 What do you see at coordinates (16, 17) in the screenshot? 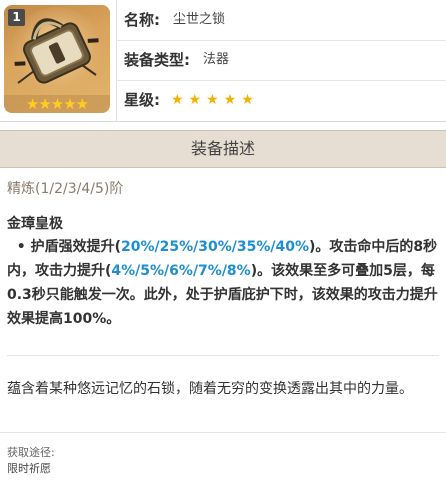
I see `refinement-badge: 1` at bounding box center [16, 17].